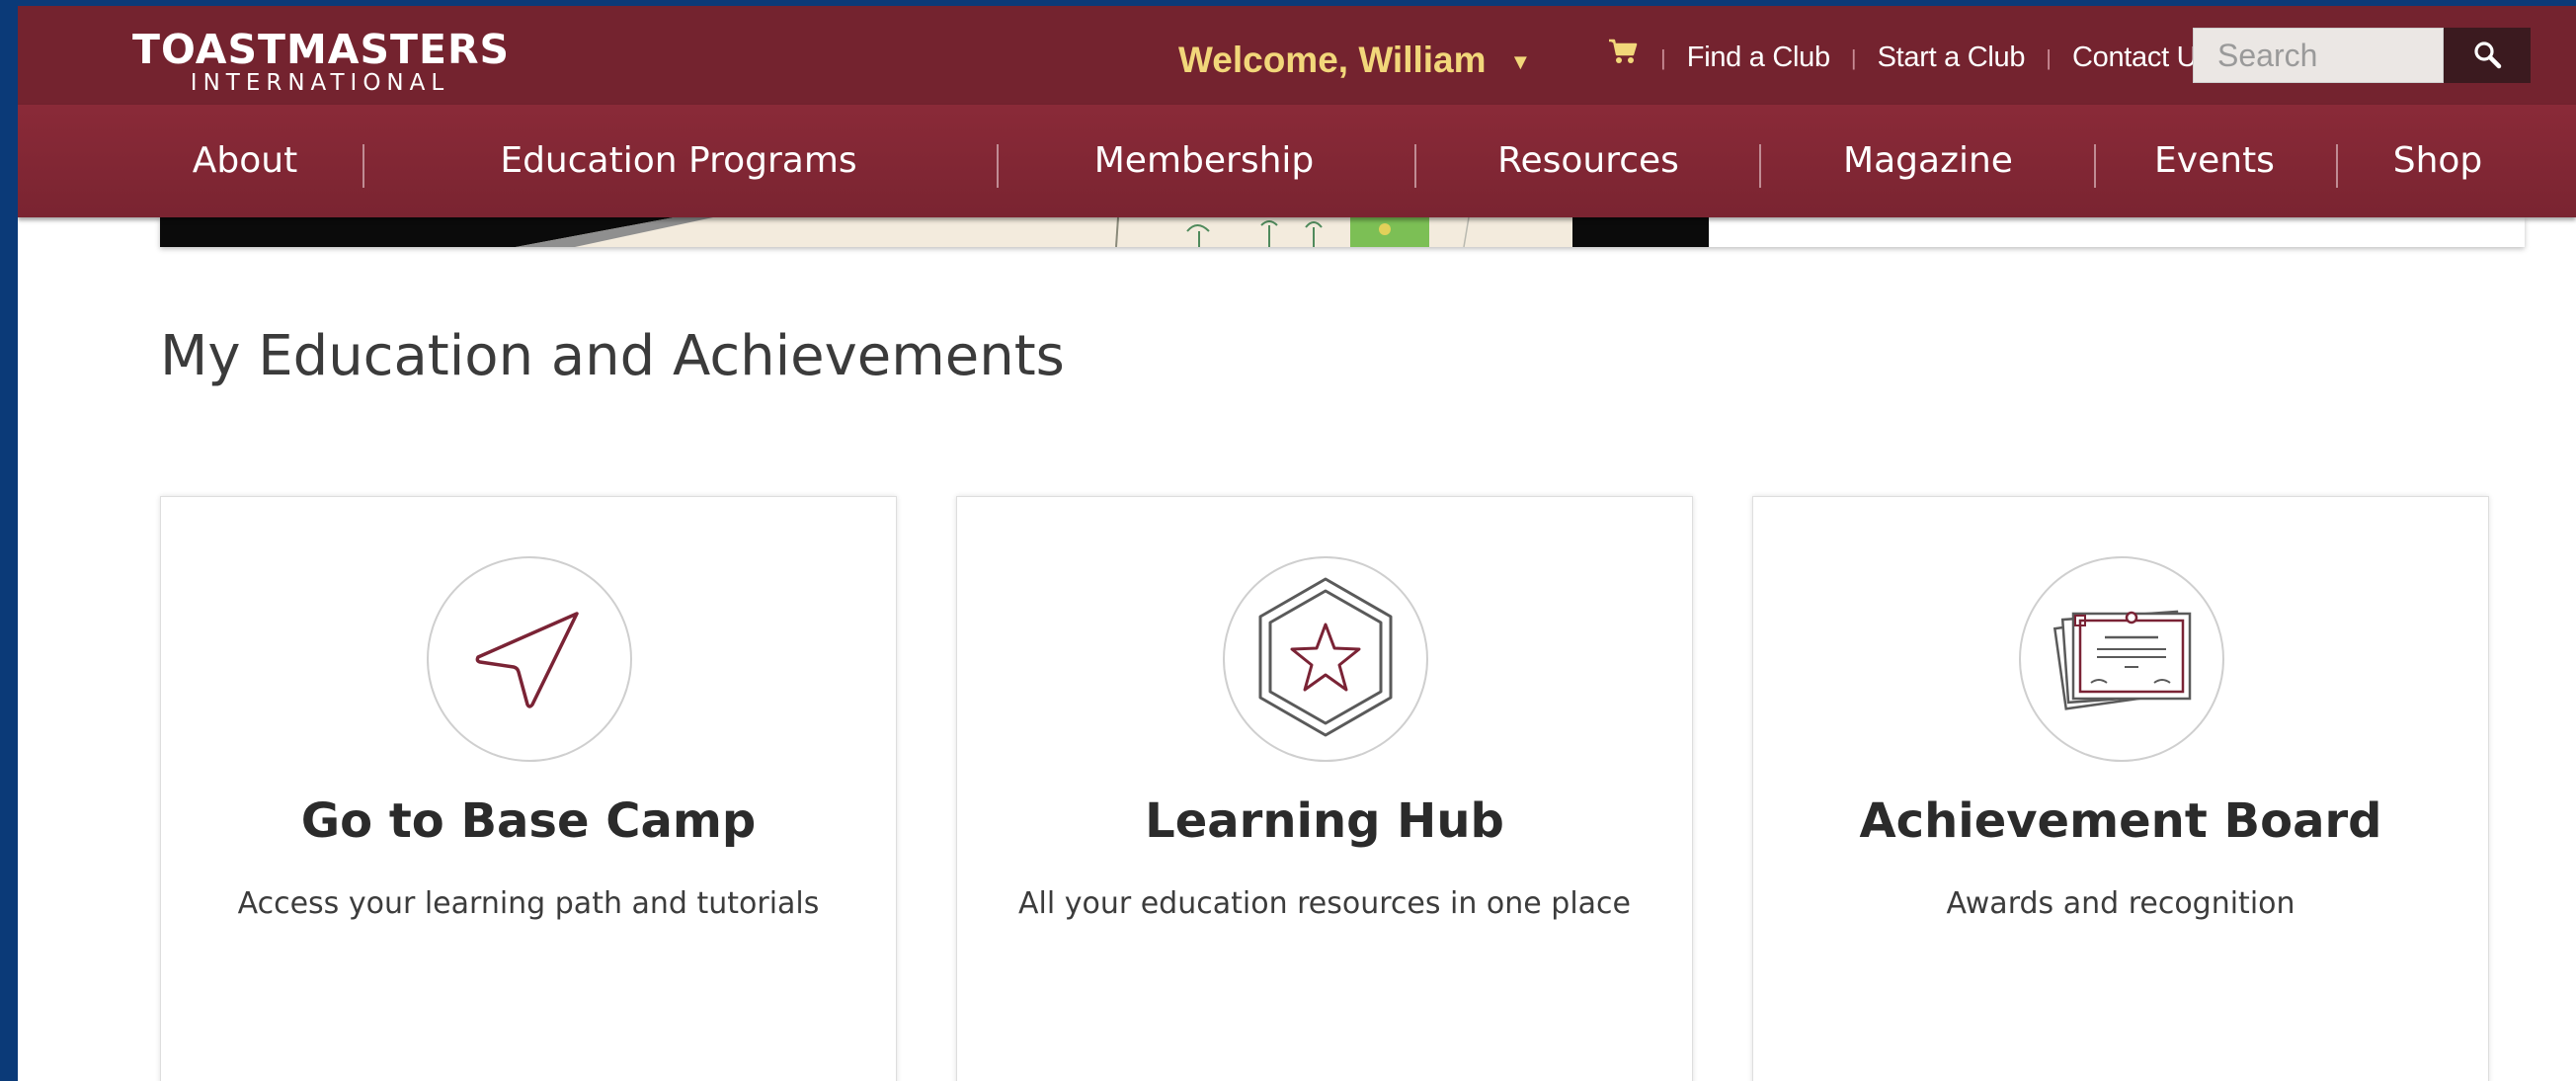 This screenshot has width=2576, height=1081. Describe the element at coordinates (2142, 57) in the screenshot. I see `contact-us-link: Contact Us` at that location.